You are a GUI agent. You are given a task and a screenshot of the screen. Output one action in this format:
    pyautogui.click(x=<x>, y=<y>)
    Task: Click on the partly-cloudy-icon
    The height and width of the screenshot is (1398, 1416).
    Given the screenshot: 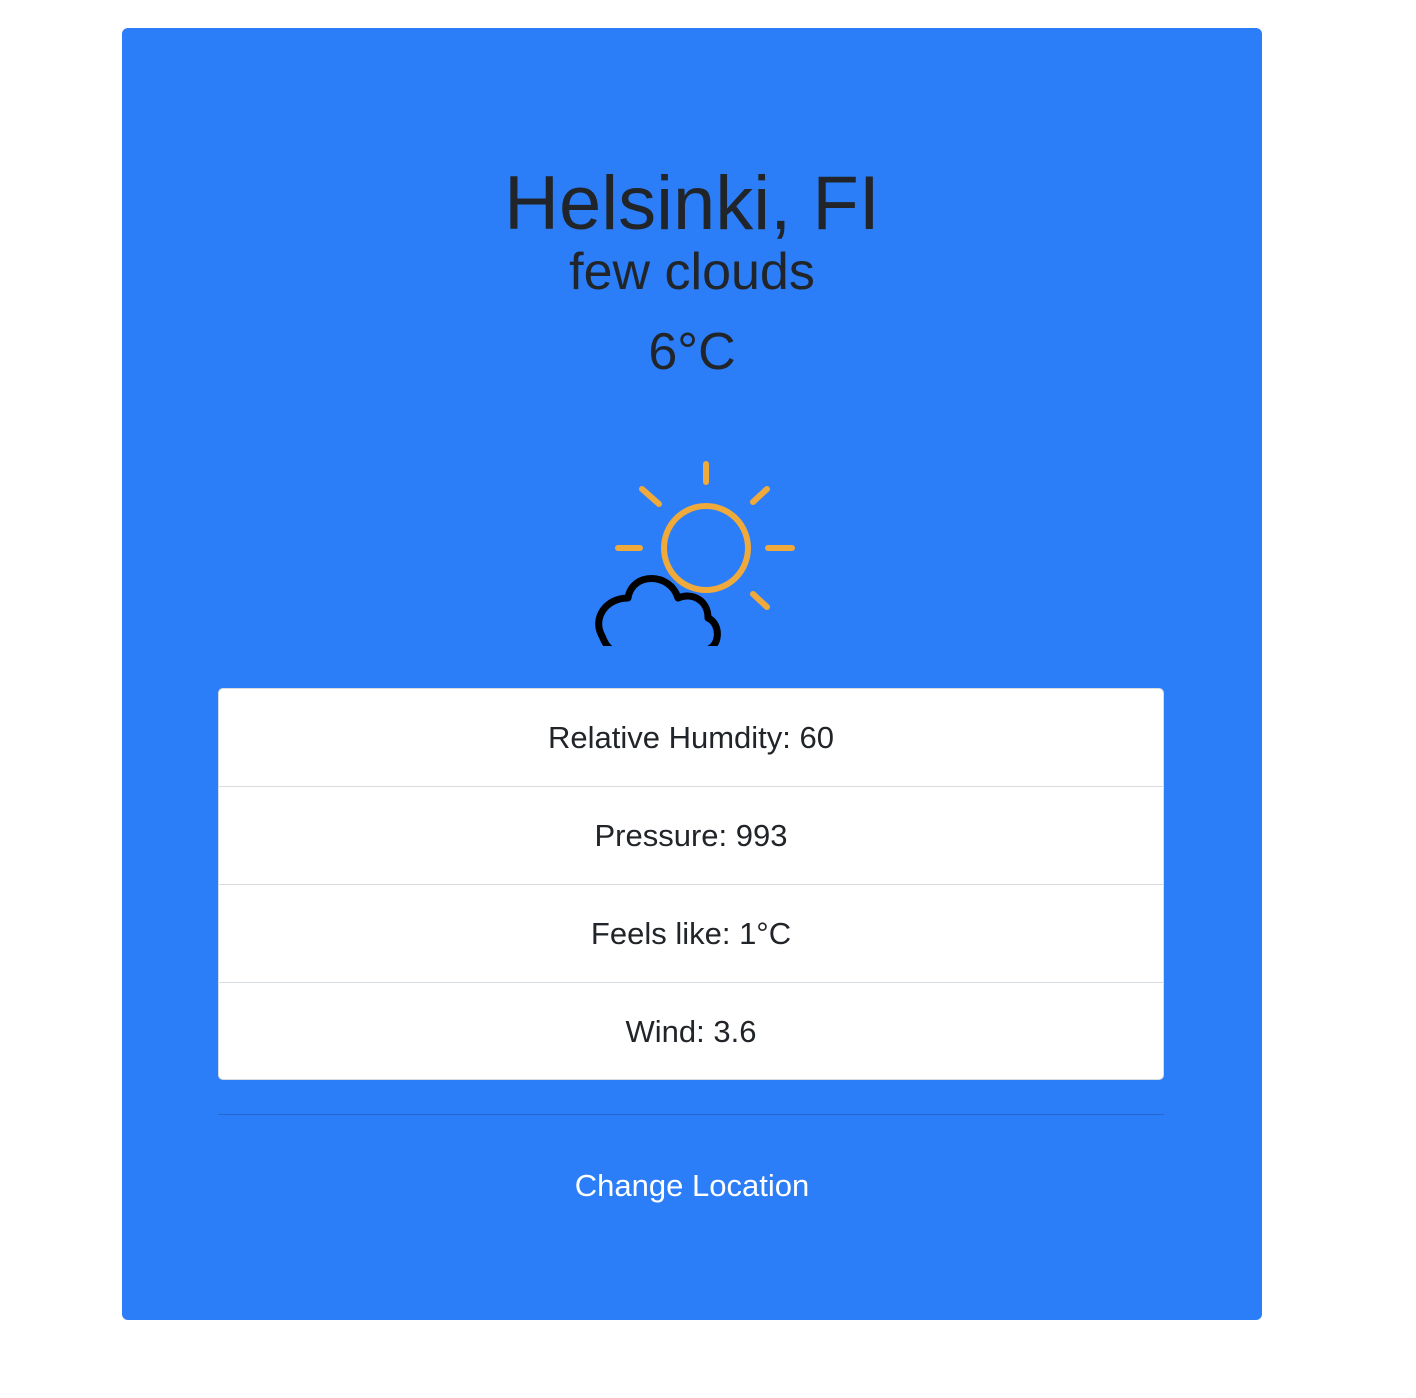 What is the action you would take?
    pyautogui.click(x=695, y=553)
    